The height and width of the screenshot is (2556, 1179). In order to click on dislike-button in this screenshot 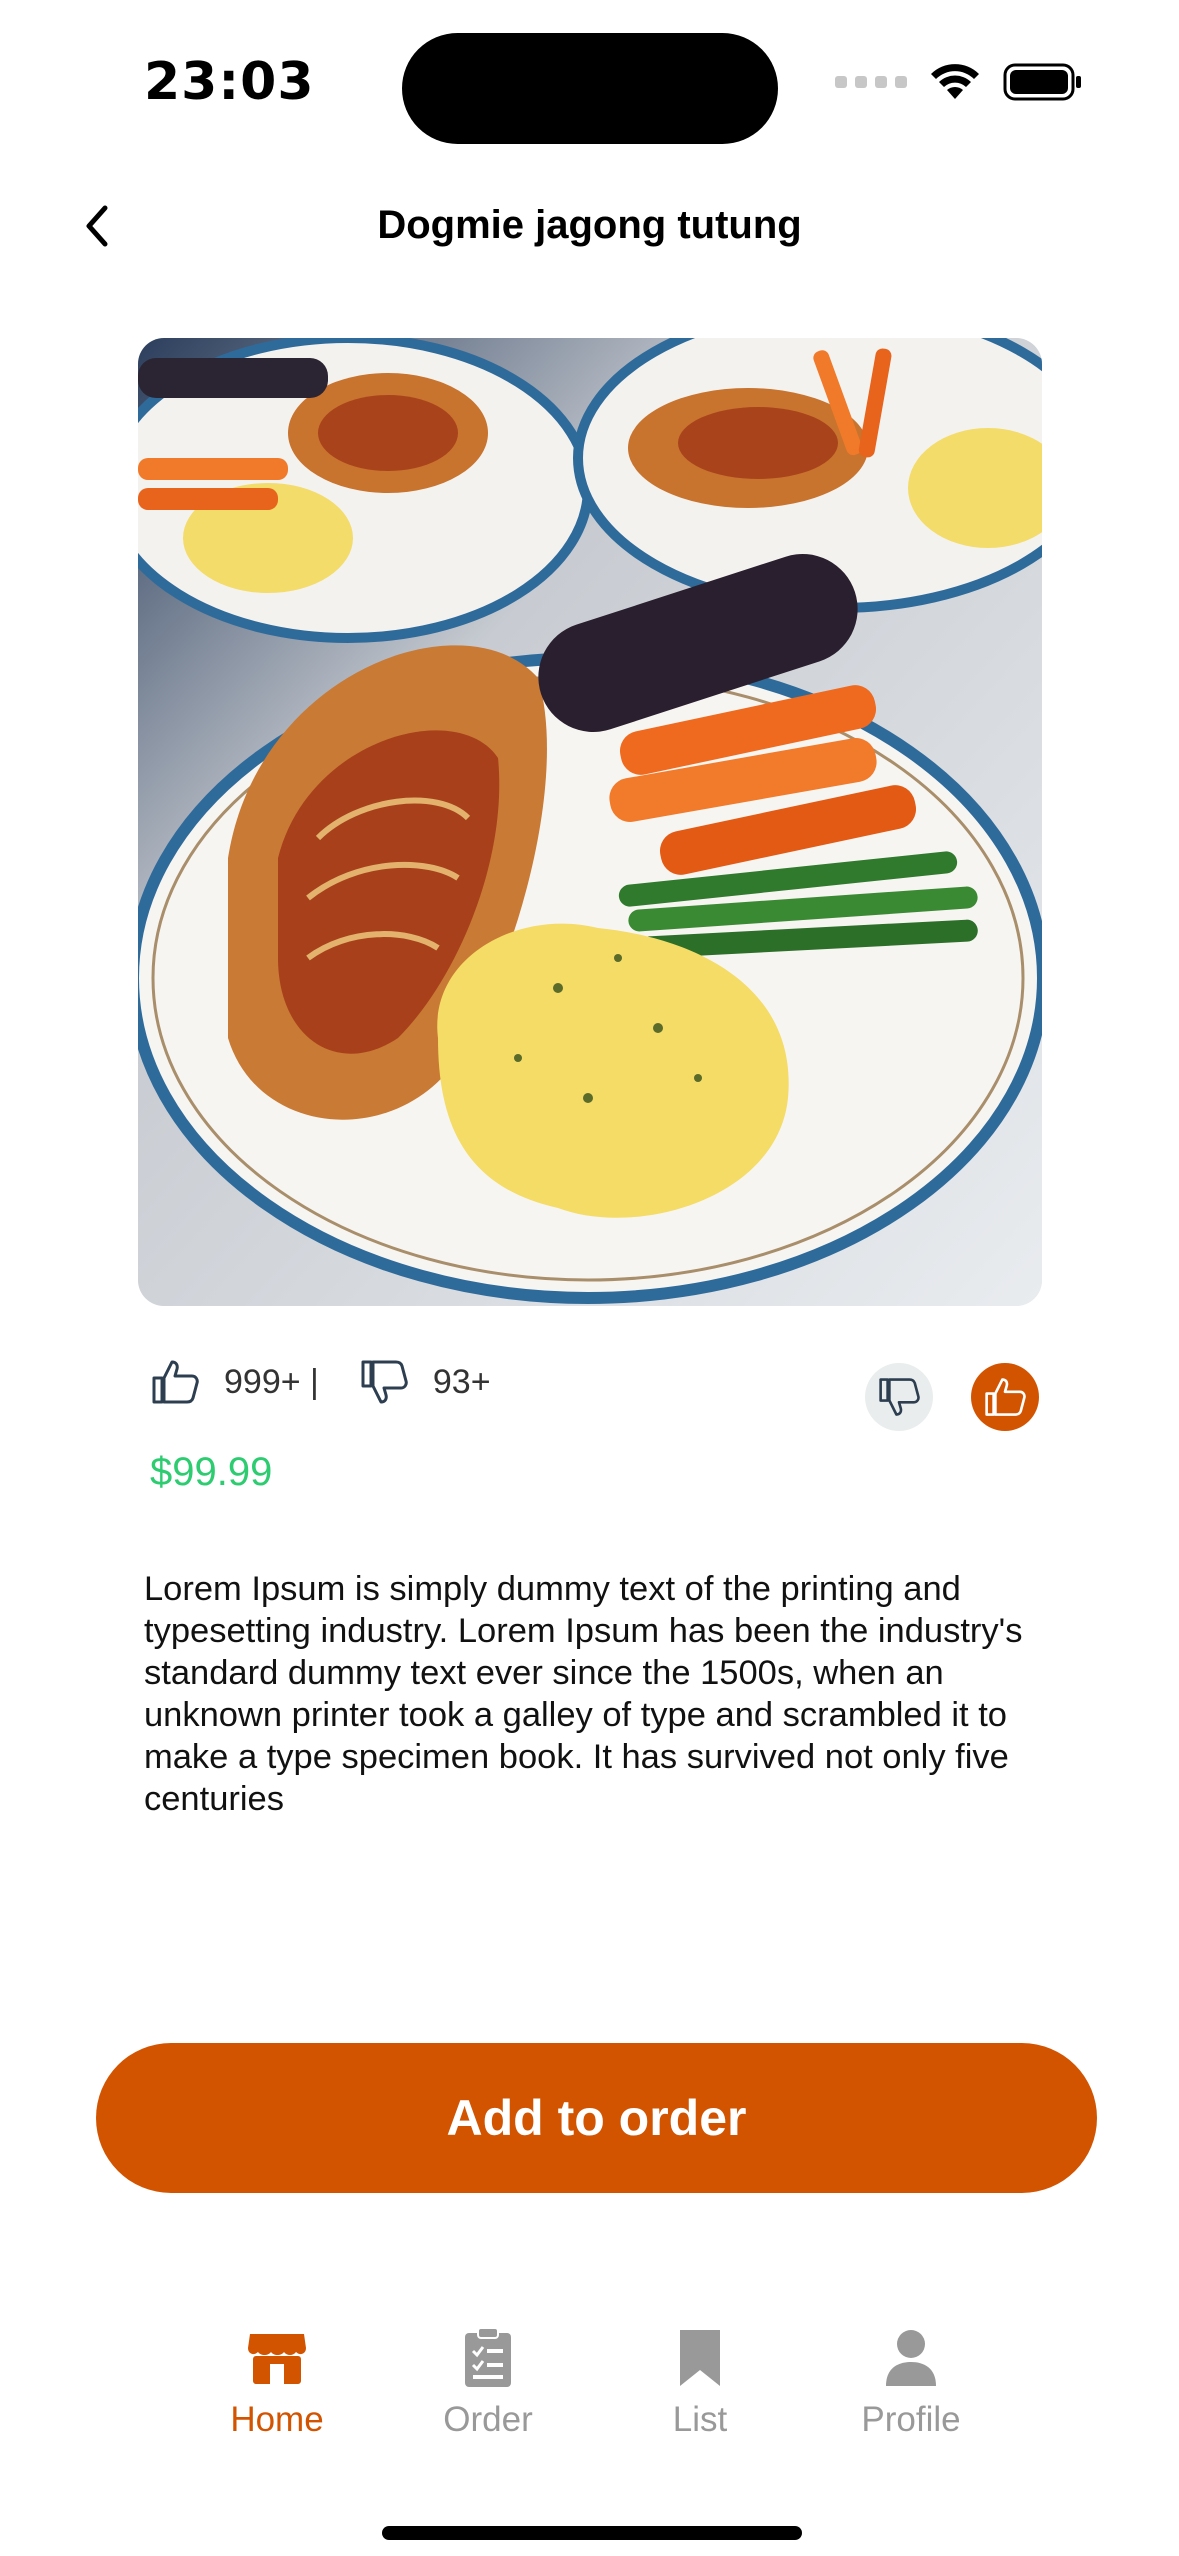, I will do `click(899, 1397)`.